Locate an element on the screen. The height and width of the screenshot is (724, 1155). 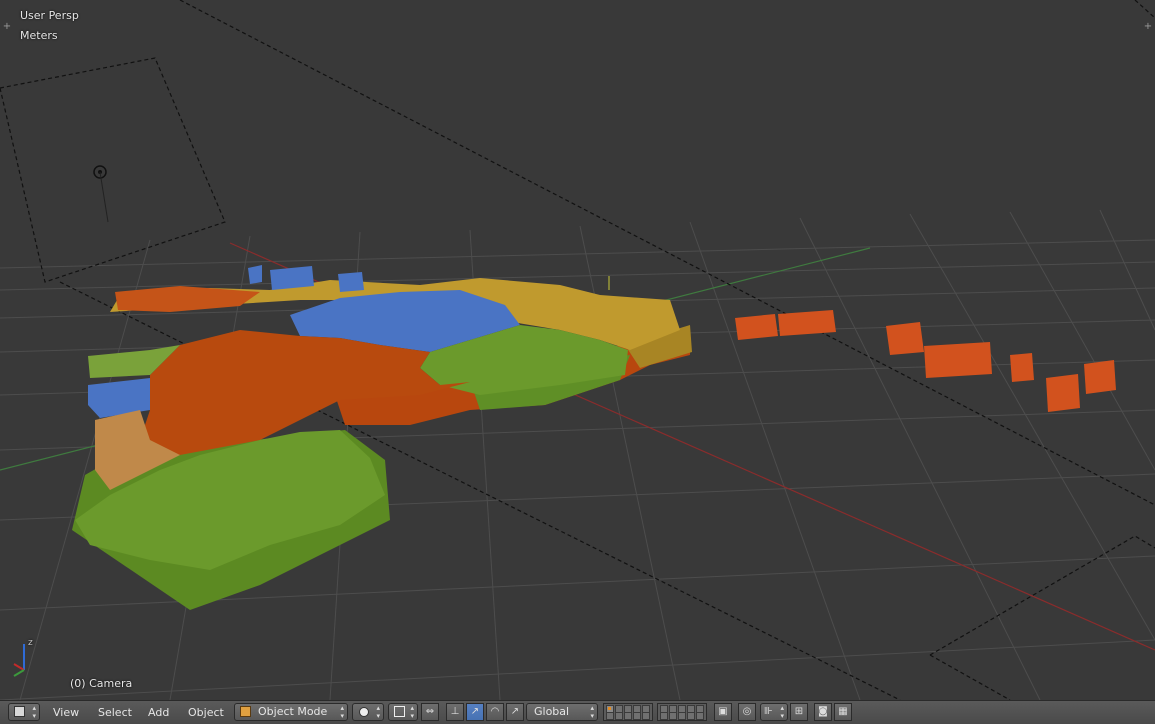
pivot-point-selector: ▴ ▾ is located at coordinates (403, 712).